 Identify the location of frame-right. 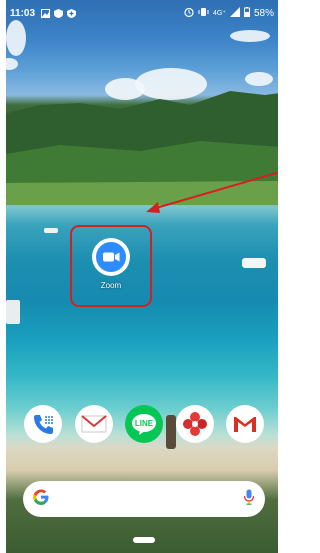
(279, 276).